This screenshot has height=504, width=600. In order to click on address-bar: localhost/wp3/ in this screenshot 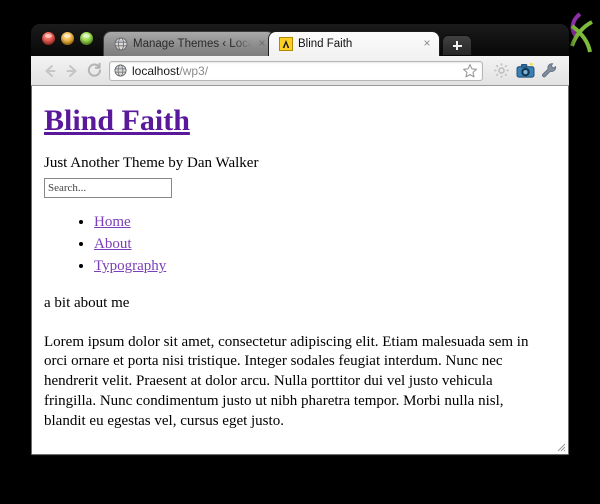, I will do `click(296, 70)`.